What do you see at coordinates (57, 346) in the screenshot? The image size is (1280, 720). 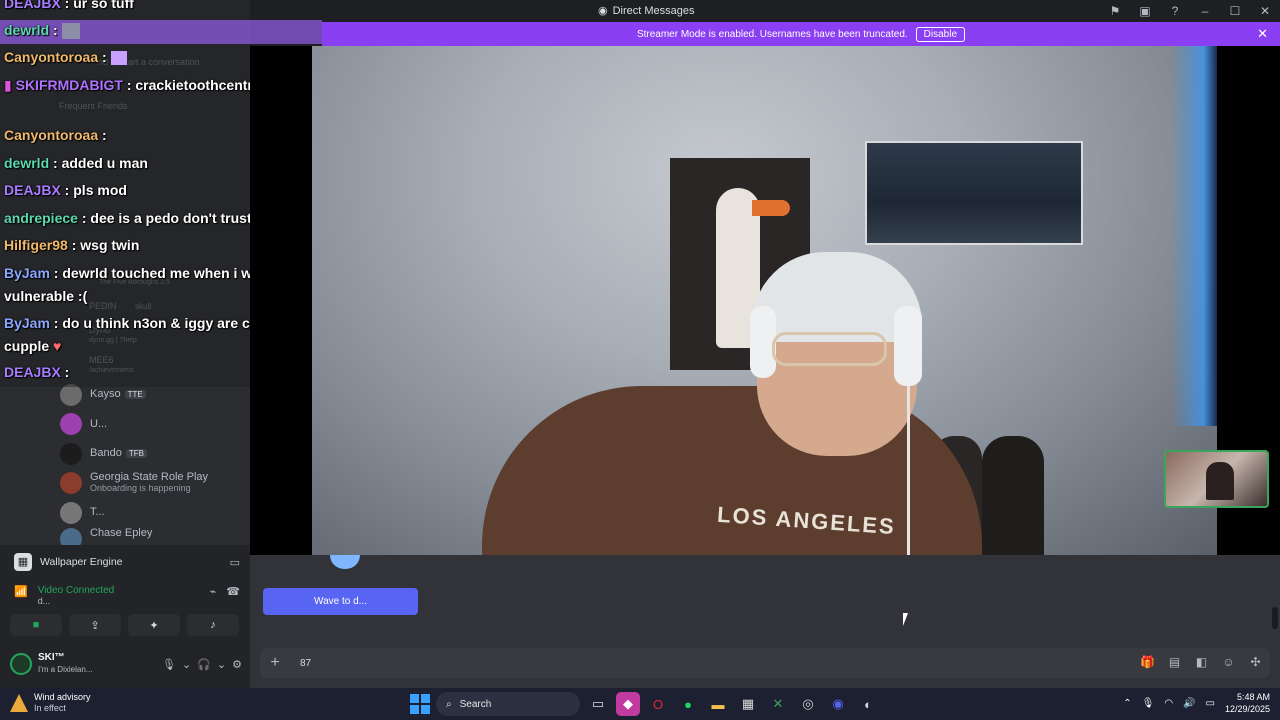 I see `heart-eyes-emoji-icon: ♥` at bounding box center [57, 346].